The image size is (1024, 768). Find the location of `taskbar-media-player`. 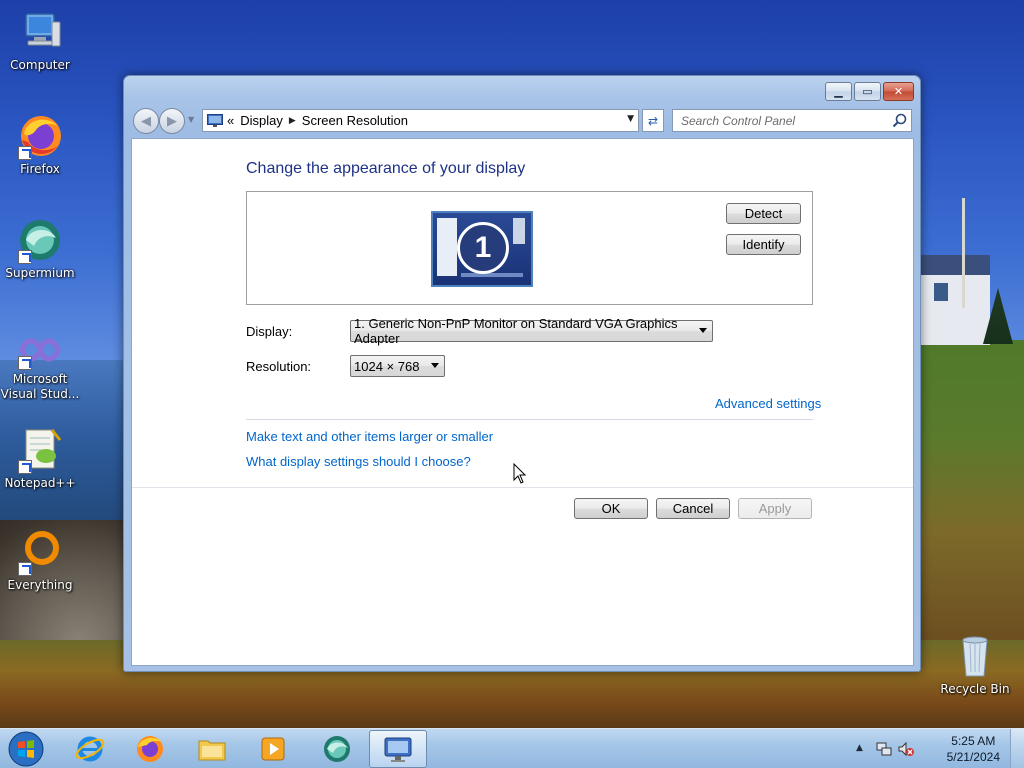

taskbar-media-player is located at coordinates (273, 749).